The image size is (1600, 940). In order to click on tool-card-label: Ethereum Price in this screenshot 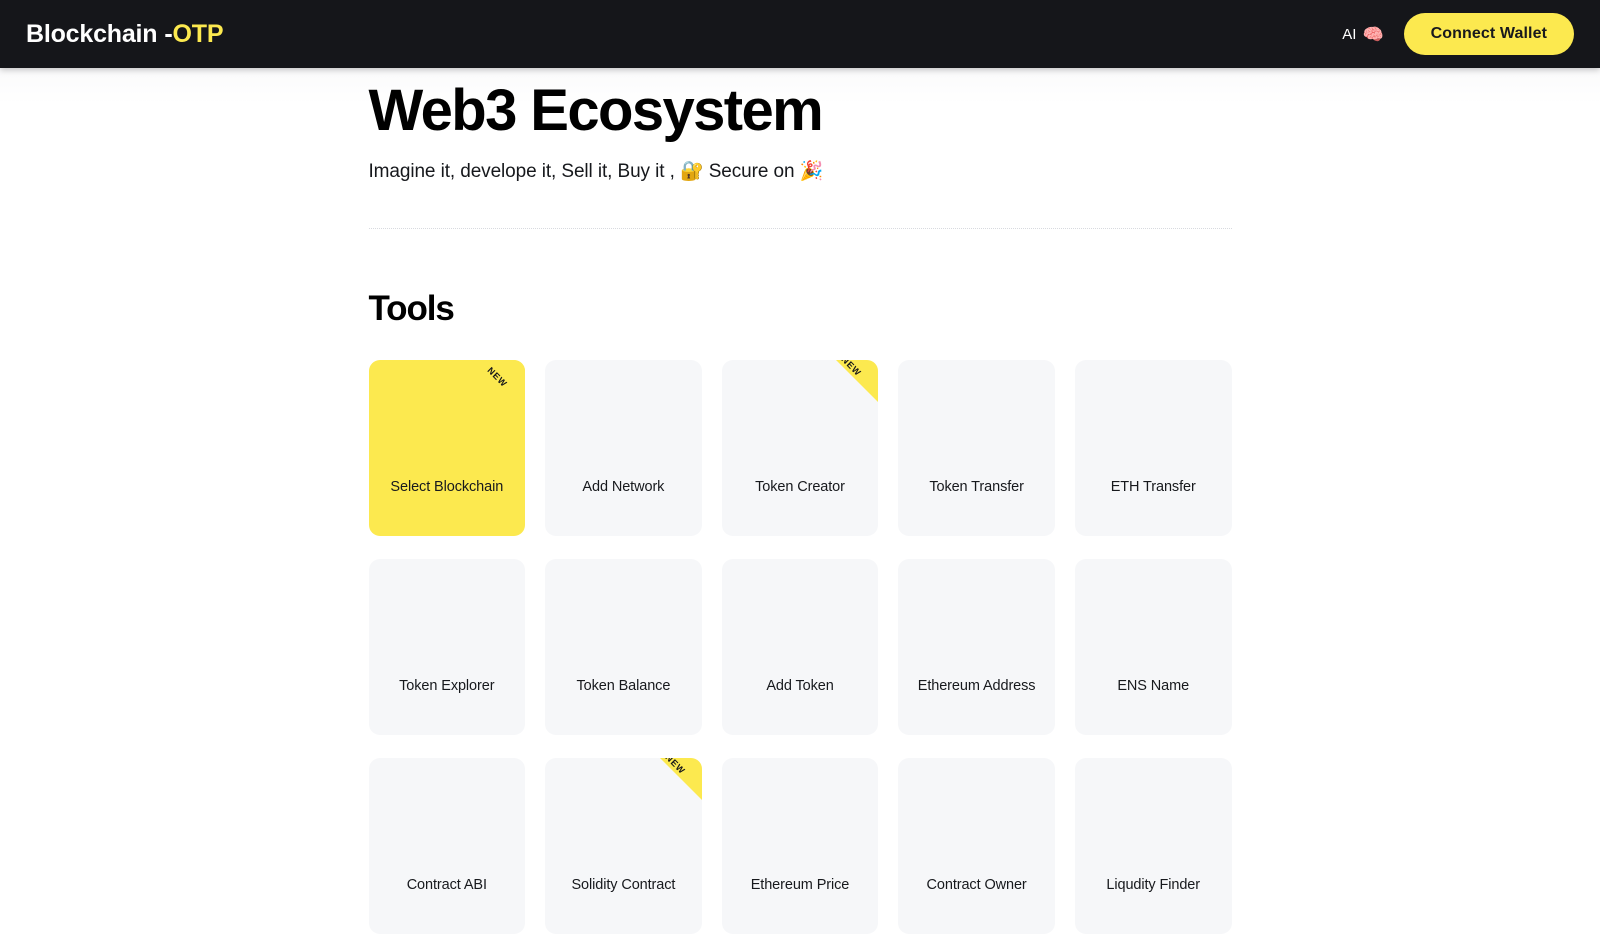, I will do `click(800, 884)`.